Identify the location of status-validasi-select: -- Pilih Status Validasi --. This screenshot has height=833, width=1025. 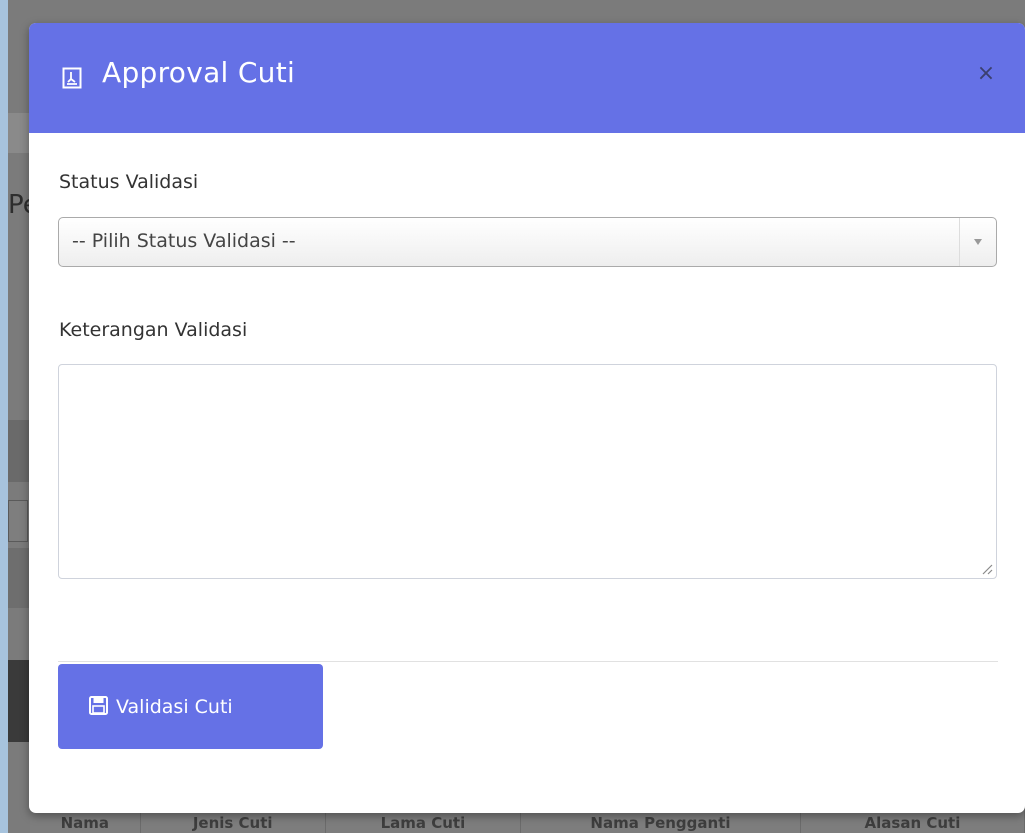
(527, 242).